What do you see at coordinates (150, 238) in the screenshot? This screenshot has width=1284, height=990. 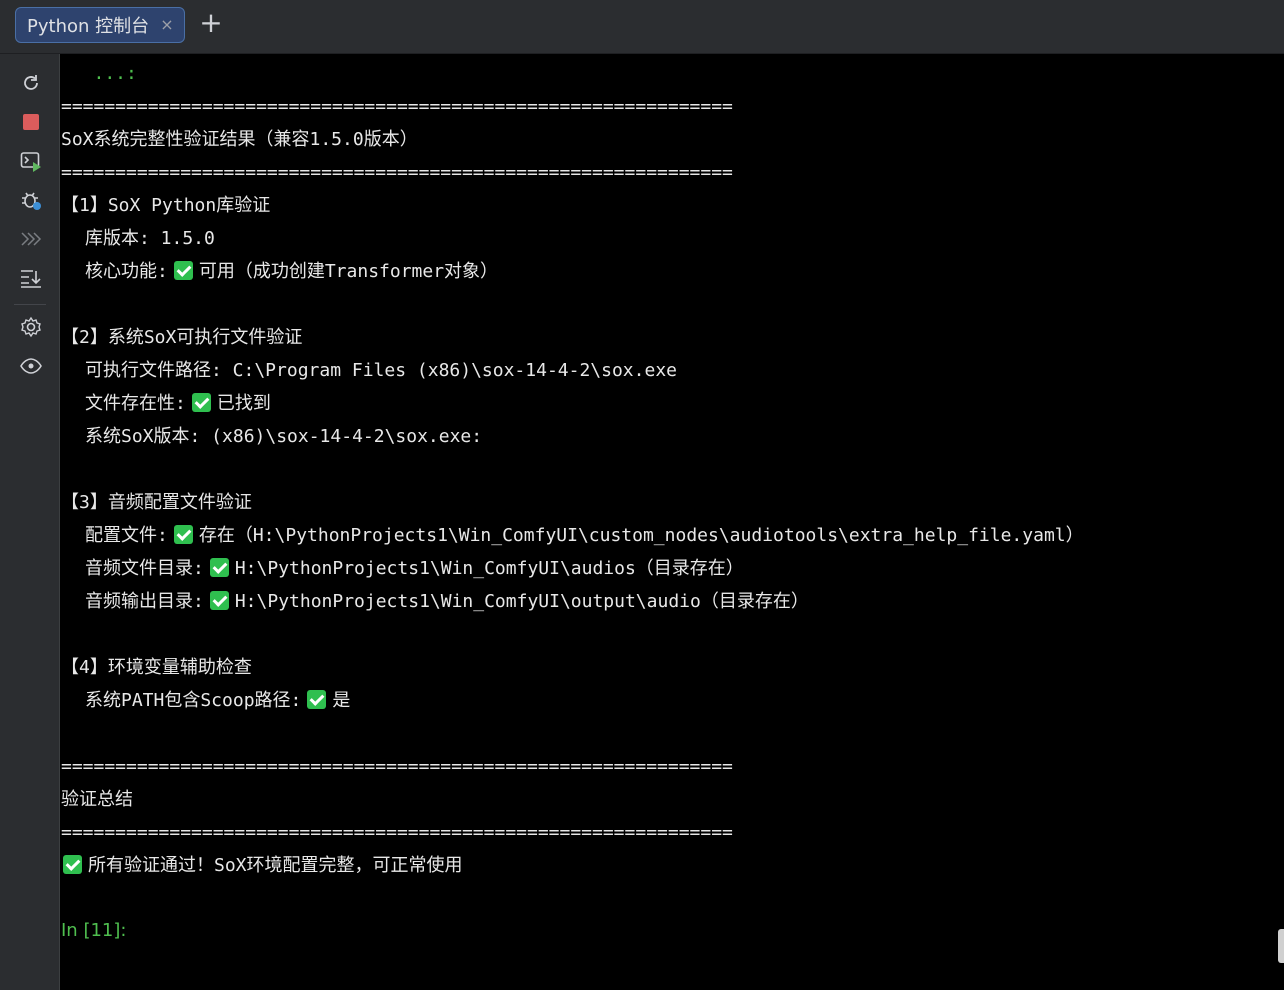 I see `library-version: 库版本: 1.5.0` at bounding box center [150, 238].